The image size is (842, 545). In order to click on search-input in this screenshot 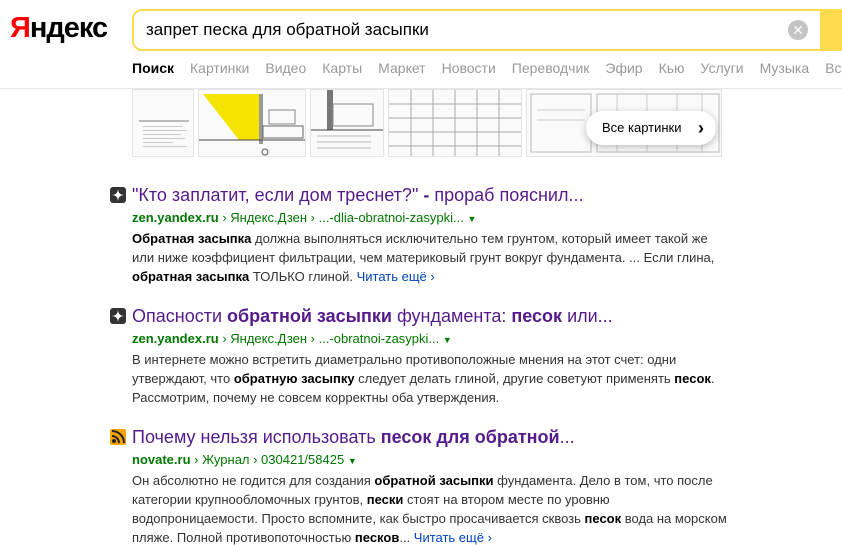, I will do `click(461, 30)`.